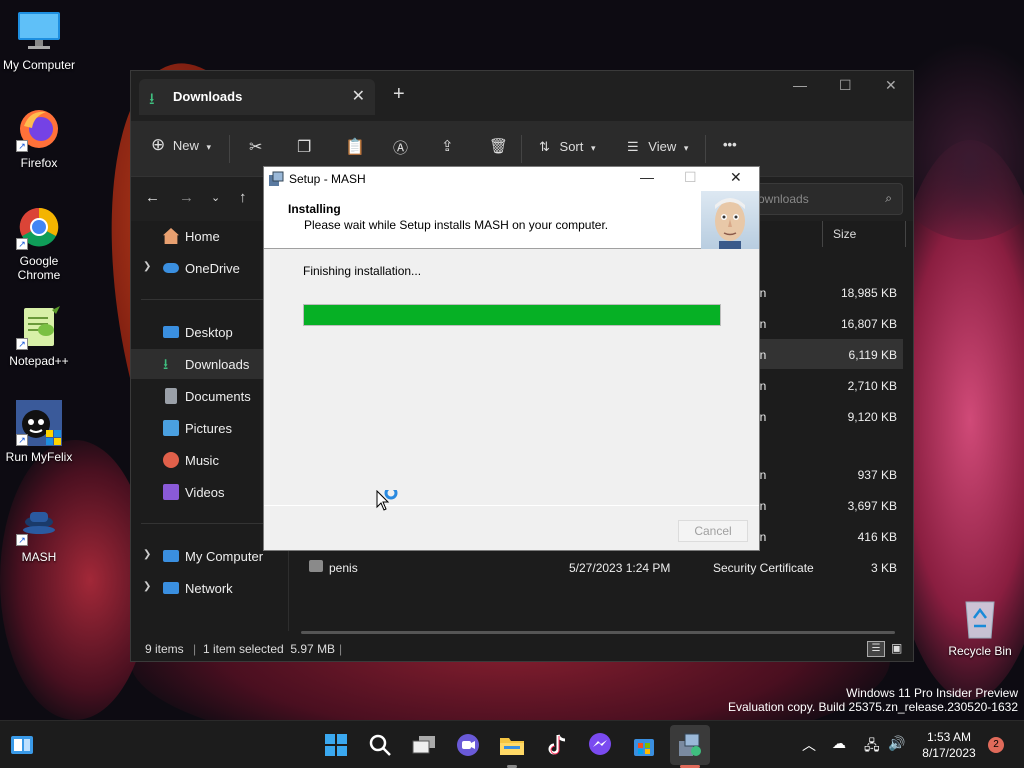  Describe the element at coordinates (949, 753) in the screenshot. I see `clock-date: 8/17/2023` at that location.